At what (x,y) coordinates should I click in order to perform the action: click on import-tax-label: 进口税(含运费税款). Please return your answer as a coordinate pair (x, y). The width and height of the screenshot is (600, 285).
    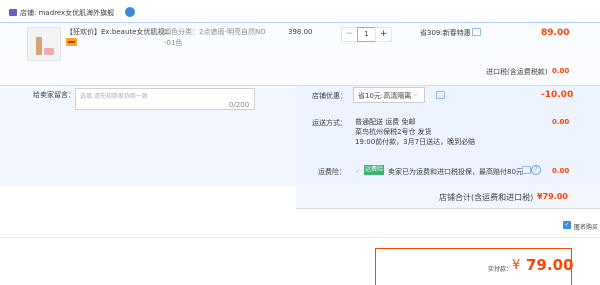
    Looking at the image, I should click on (517, 72).